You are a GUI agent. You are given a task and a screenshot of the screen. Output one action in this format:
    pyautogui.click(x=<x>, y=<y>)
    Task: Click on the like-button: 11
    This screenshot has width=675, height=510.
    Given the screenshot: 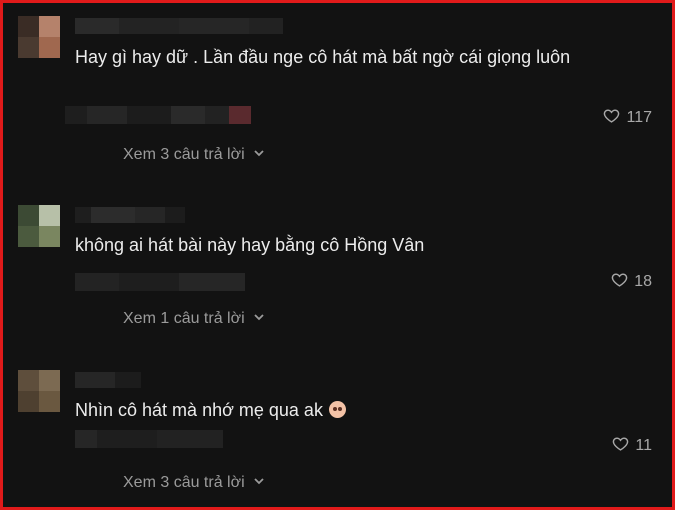 What is the action you would take?
    pyautogui.click(x=632, y=446)
    